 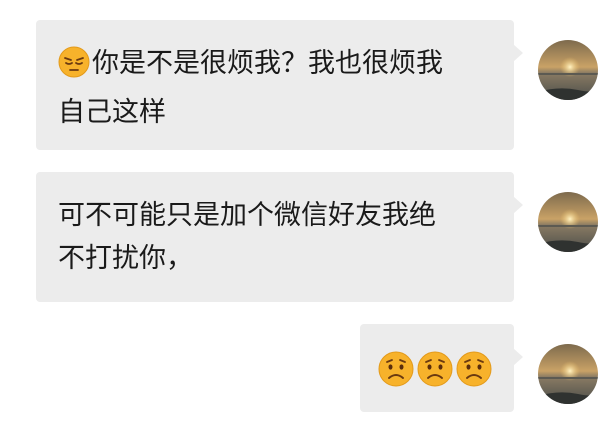 I want to click on message-bubble, so click(x=441, y=368).